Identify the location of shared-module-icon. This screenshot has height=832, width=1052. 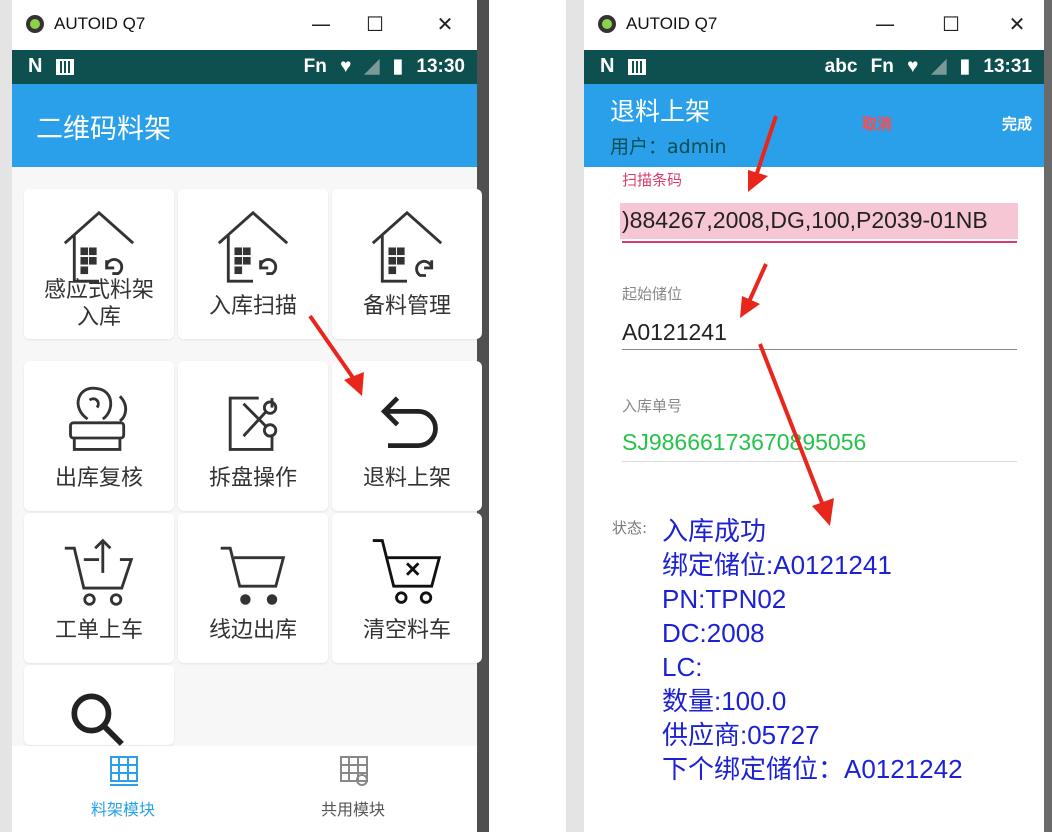
(354, 771).